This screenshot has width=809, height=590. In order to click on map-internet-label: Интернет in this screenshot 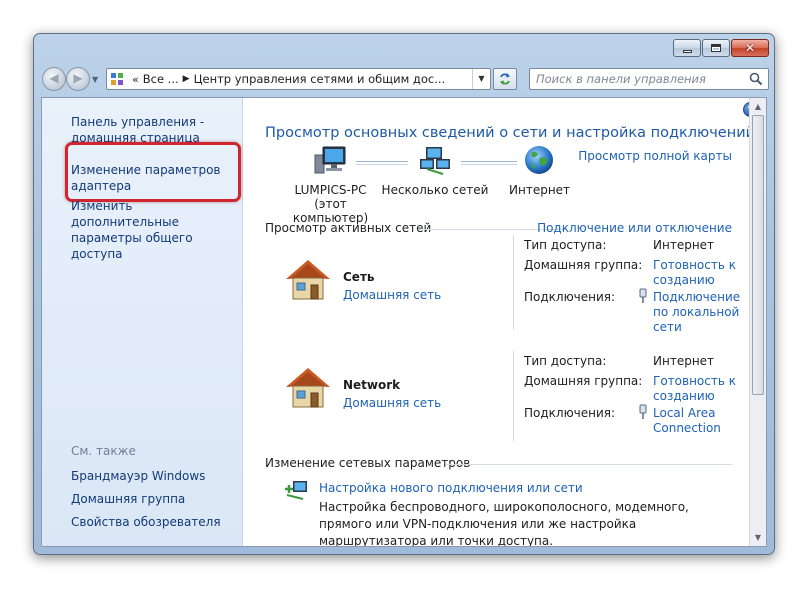, I will do `click(540, 190)`.